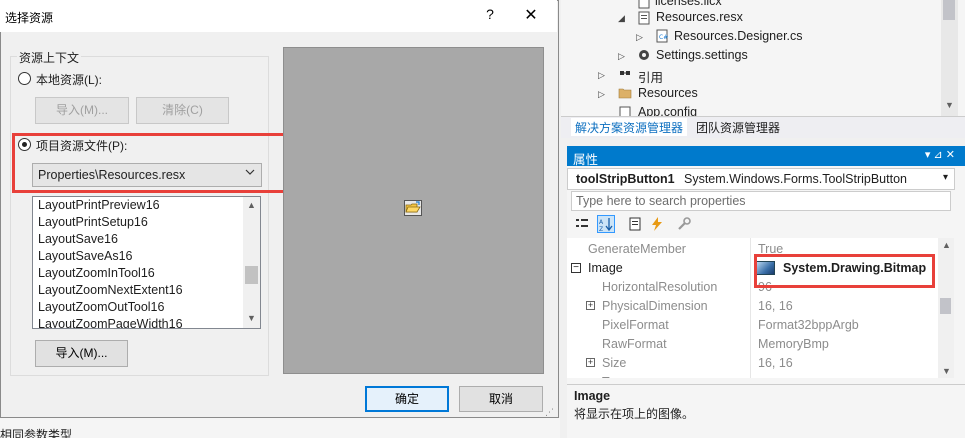  Describe the element at coordinates (625, 179) in the screenshot. I see `object-name: toolStripButton1` at that location.